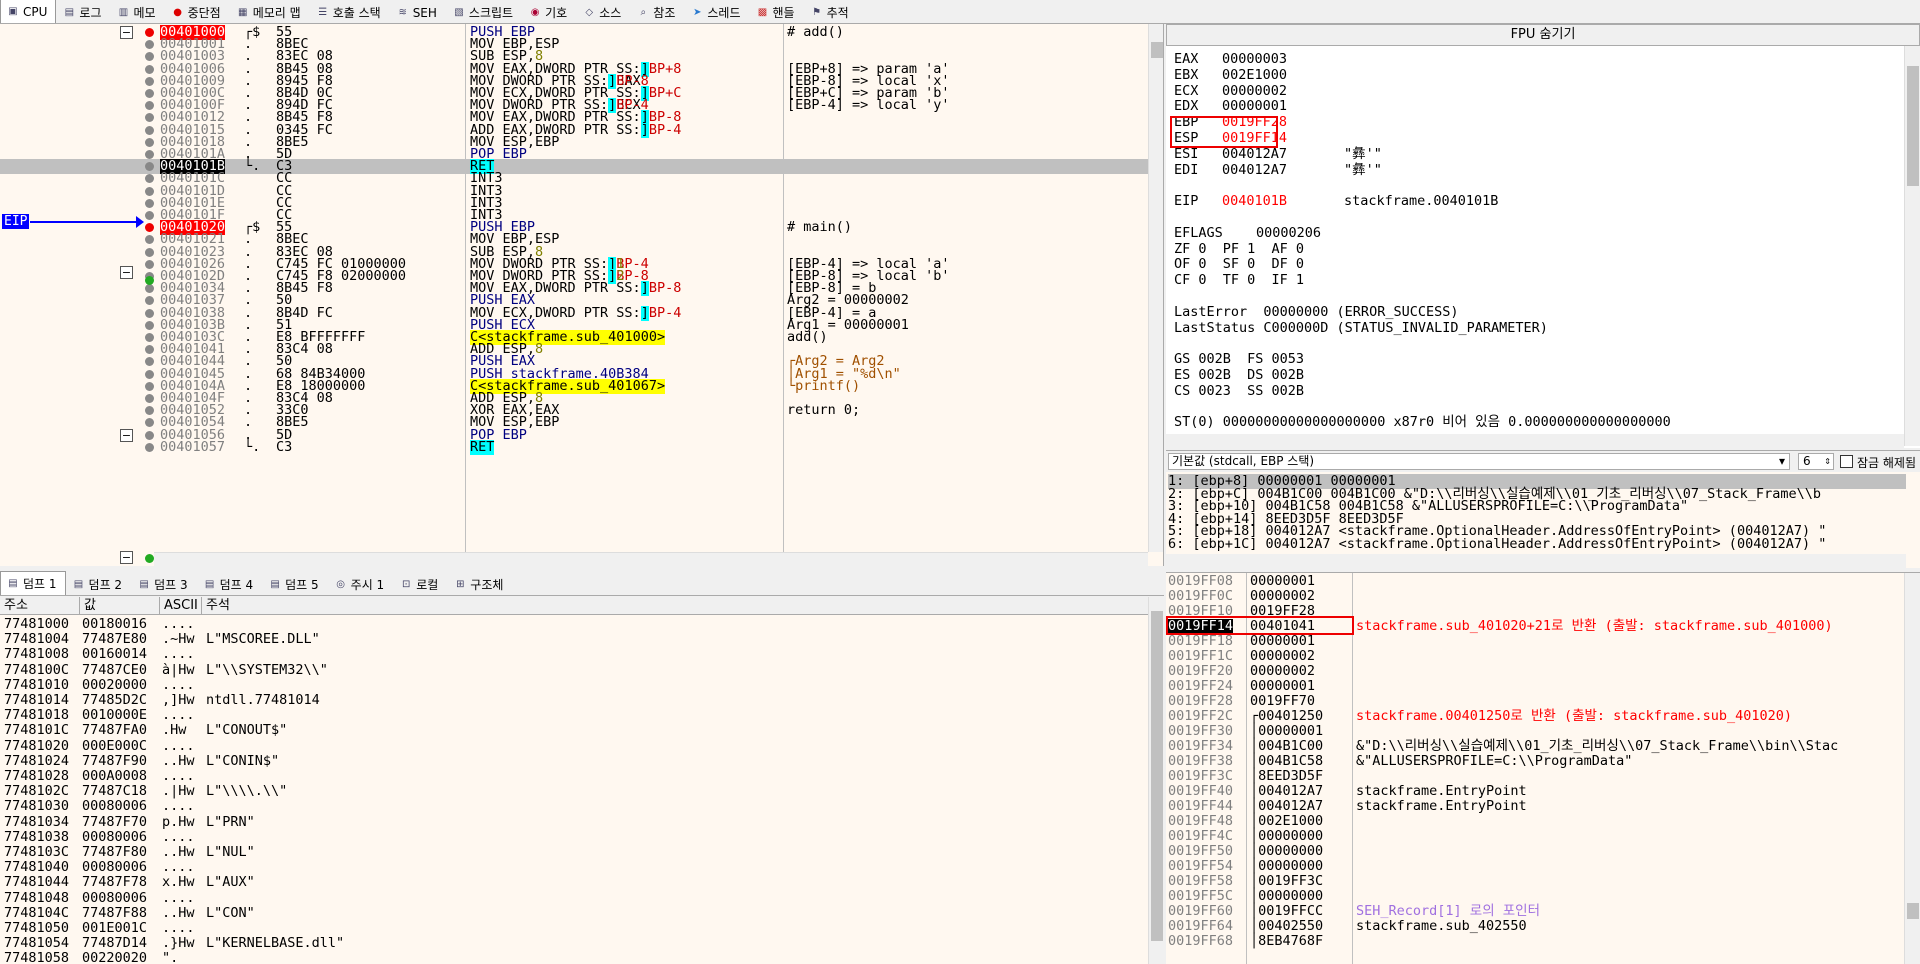  I want to click on column-header-value: 값, so click(120, 606).